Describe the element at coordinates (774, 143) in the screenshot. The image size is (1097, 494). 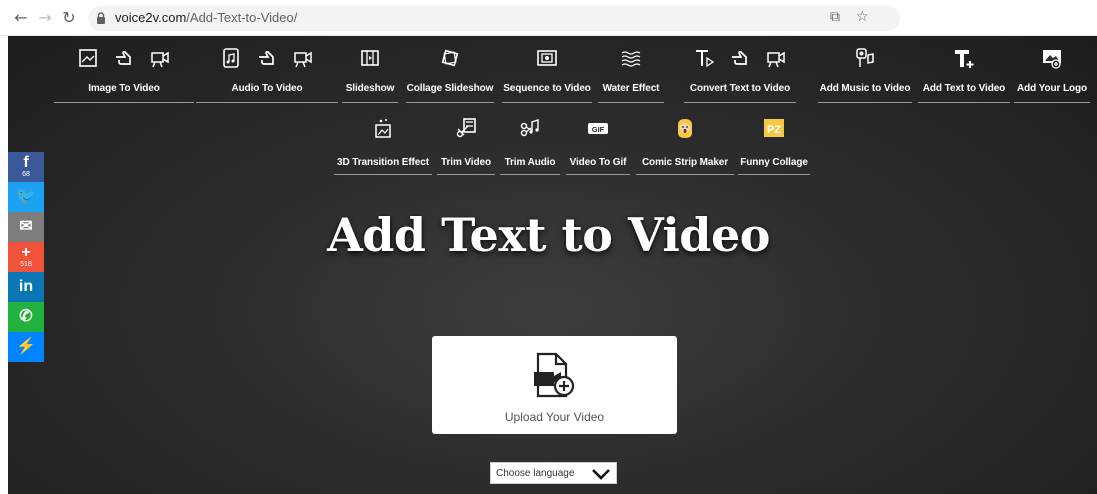
I see `menu-item-funny-collage: PZ Funny Collage` at that location.